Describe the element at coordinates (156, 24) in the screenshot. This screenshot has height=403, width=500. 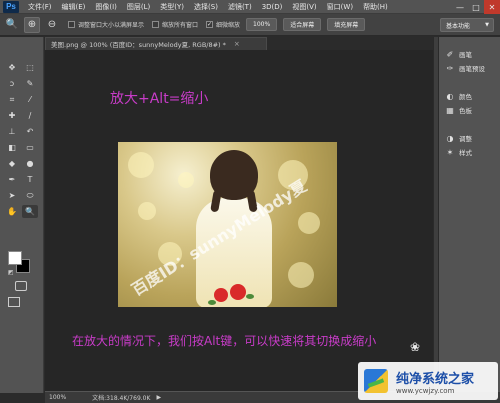
I see `zoom-all-checkbox` at that location.